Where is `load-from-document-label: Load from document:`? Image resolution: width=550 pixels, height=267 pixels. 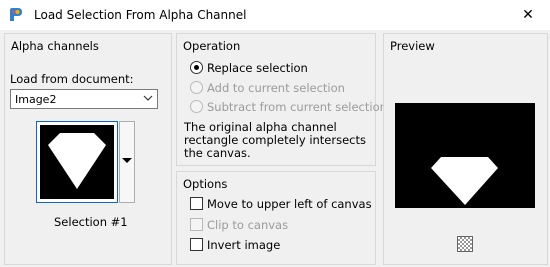 load-from-document-label: Load from document: is located at coordinates (72, 79).